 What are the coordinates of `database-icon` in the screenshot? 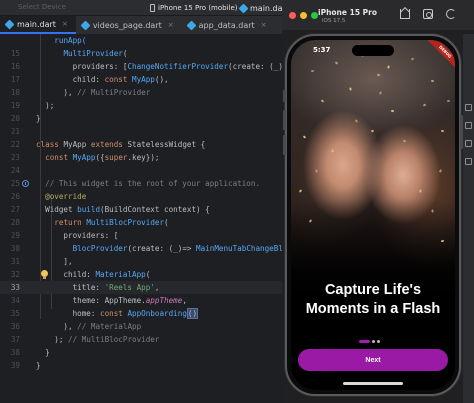 It's located at (468, 125).